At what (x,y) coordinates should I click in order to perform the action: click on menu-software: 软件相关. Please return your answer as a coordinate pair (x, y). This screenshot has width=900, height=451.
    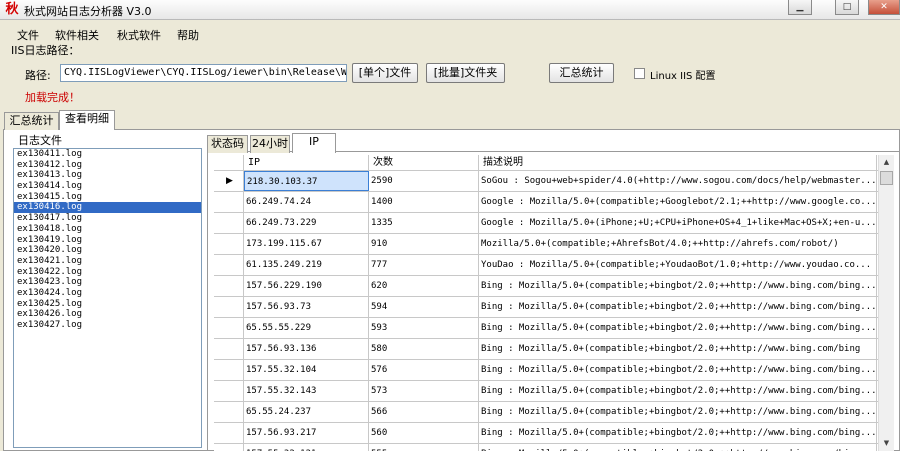
    Looking at the image, I should click on (77, 35).